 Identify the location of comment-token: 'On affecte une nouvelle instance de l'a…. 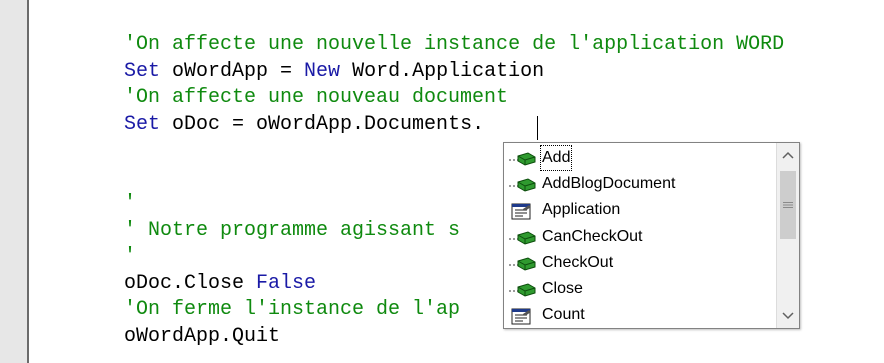
(454, 44).